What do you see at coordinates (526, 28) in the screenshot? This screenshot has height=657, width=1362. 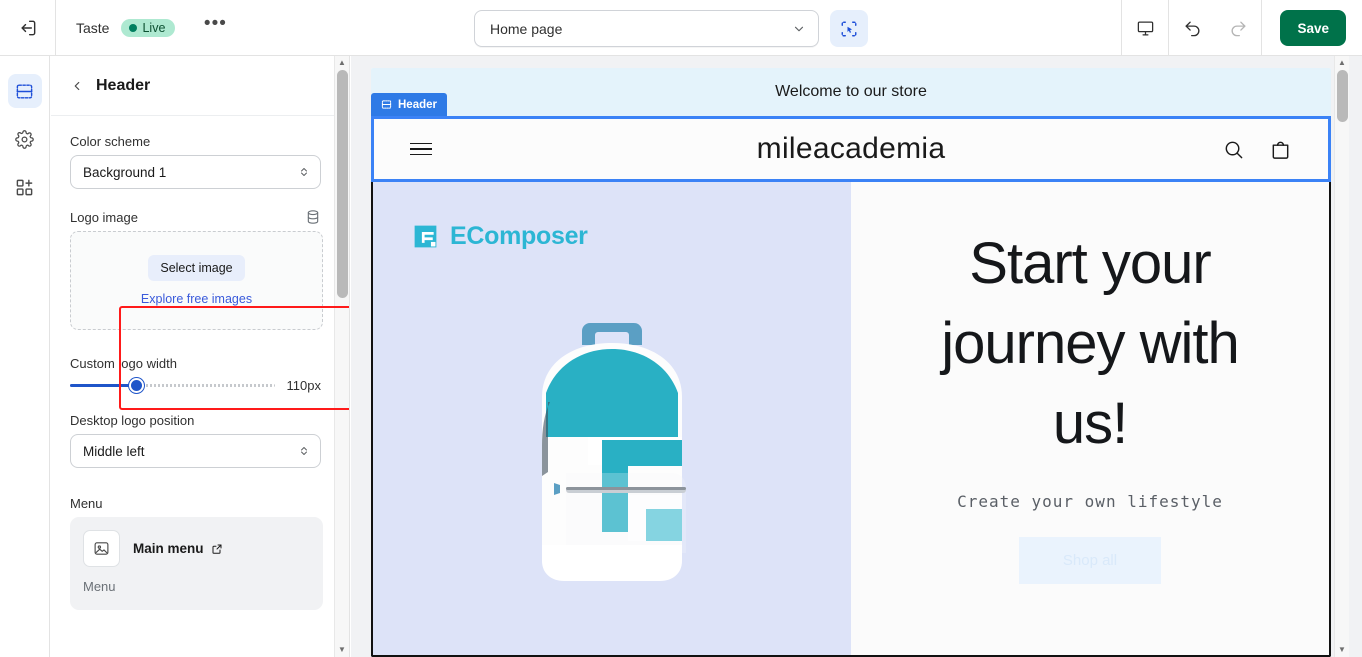 I see `page-selector-value: Home page` at bounding box center [526, 28].